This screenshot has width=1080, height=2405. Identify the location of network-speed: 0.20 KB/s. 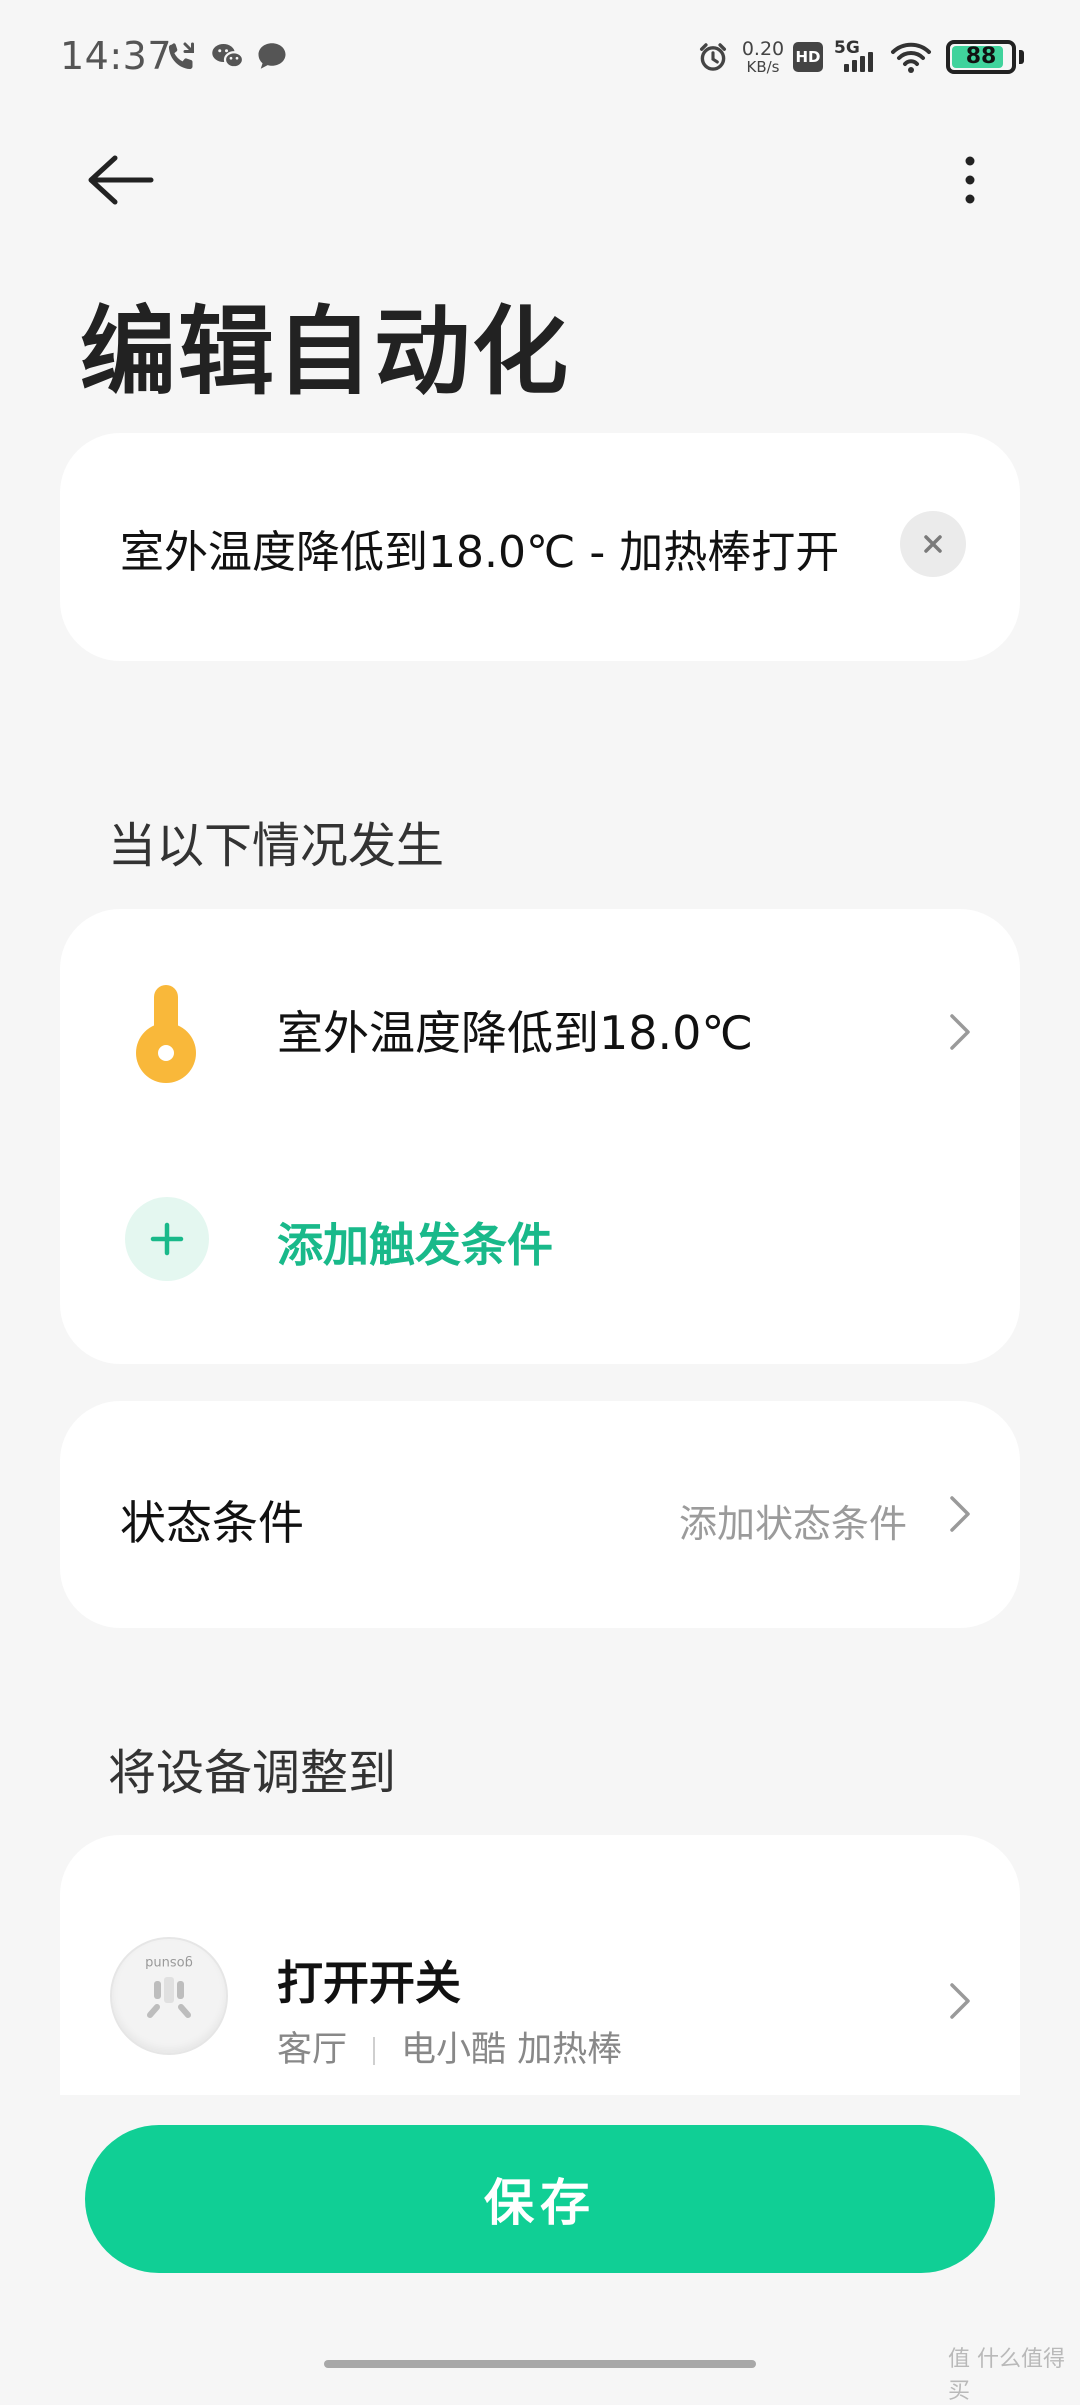
(763, 57).